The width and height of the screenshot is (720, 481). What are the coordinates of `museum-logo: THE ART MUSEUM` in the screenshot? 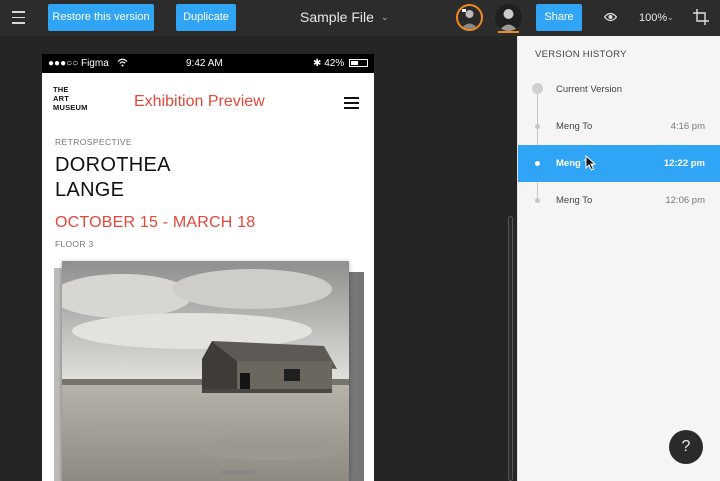 It's located at (70, 98).